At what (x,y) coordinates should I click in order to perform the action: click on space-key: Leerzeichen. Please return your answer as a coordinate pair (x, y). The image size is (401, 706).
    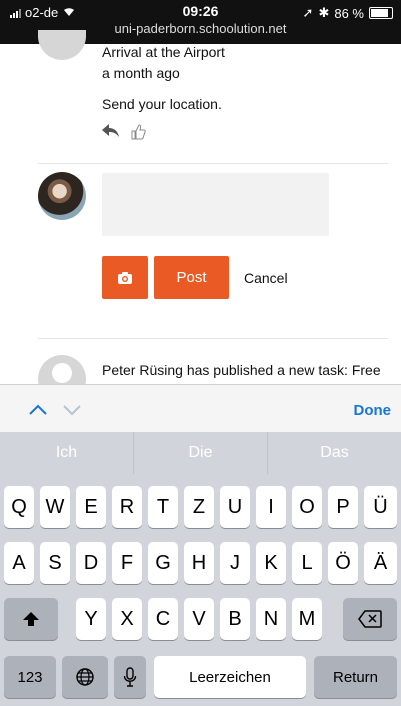
    Looking at the image, I should click on (230, 677).